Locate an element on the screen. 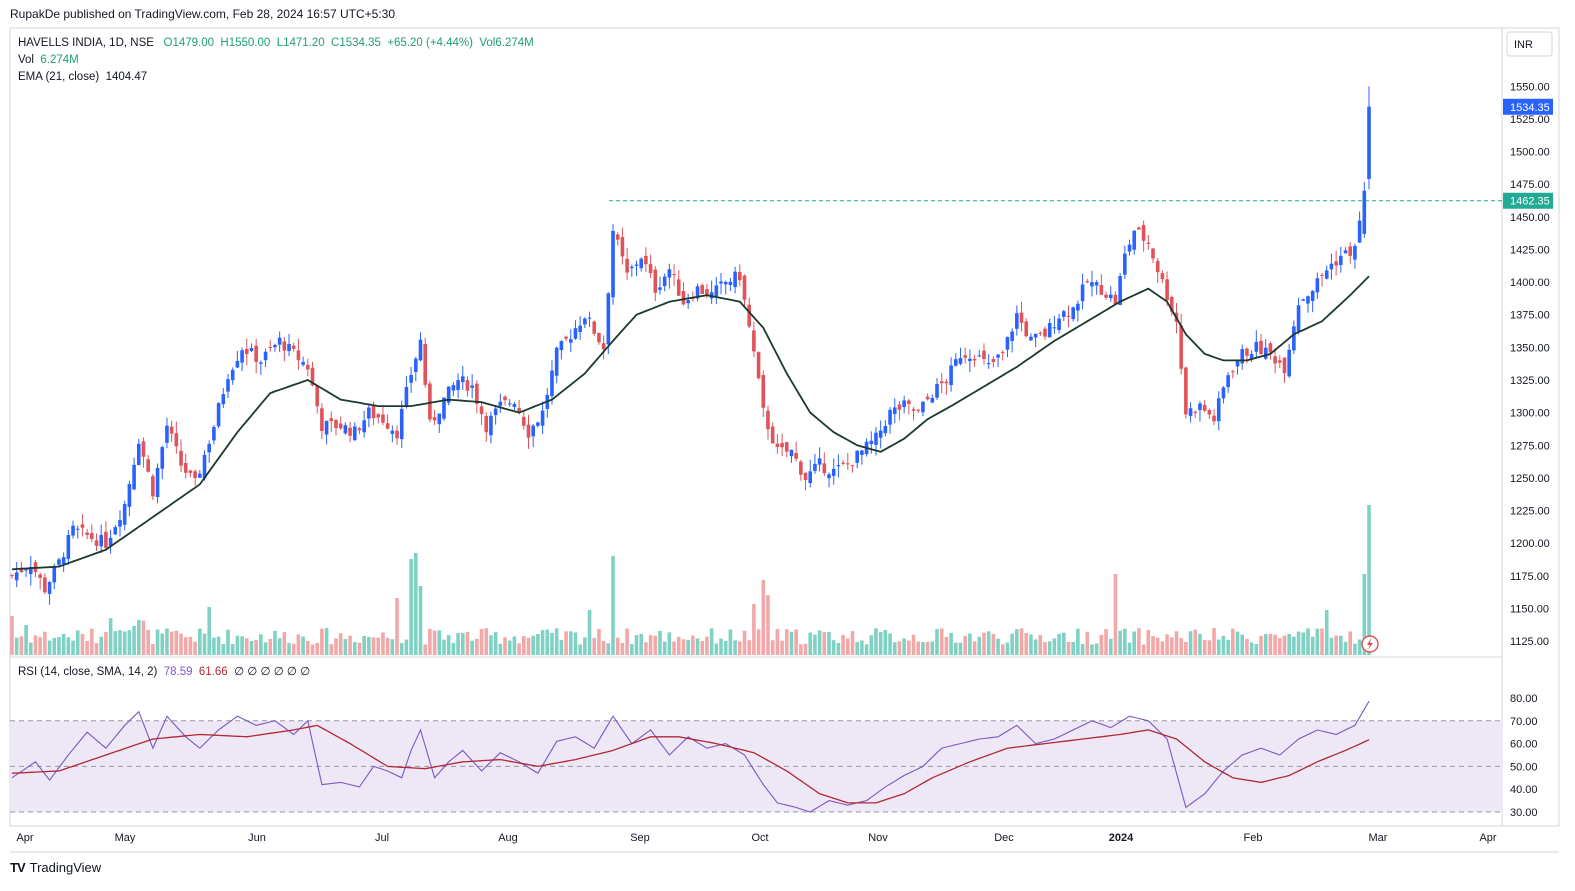 The height and width of the screenshot is (891, 1575). price-tick-label: 1250.00 is located at coordinates (1530, 479).